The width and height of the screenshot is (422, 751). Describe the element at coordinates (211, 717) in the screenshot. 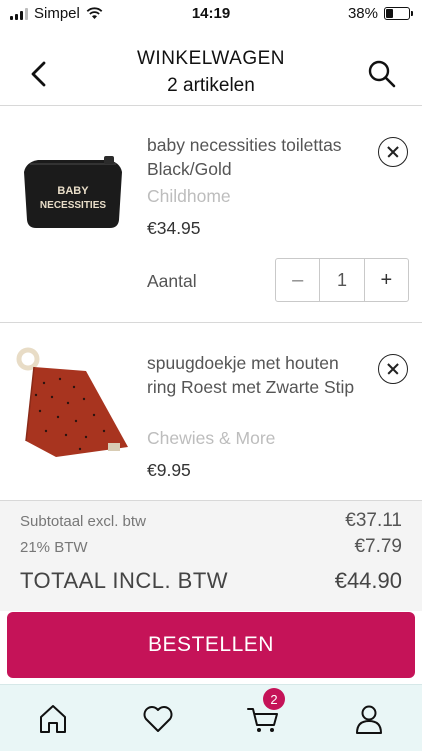

I see `tab-bar: 2` at that location.